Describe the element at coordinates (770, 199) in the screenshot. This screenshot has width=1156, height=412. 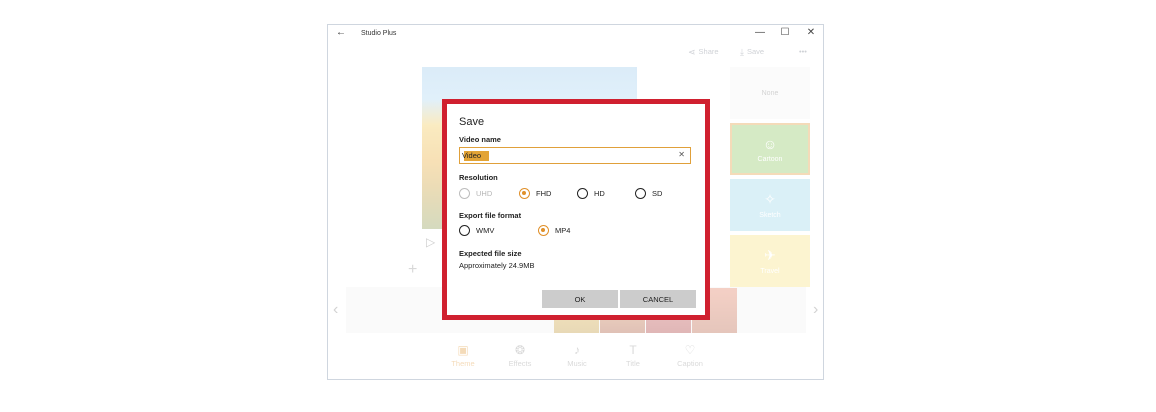
I see `magic-wand-icon: ✧` at that location.